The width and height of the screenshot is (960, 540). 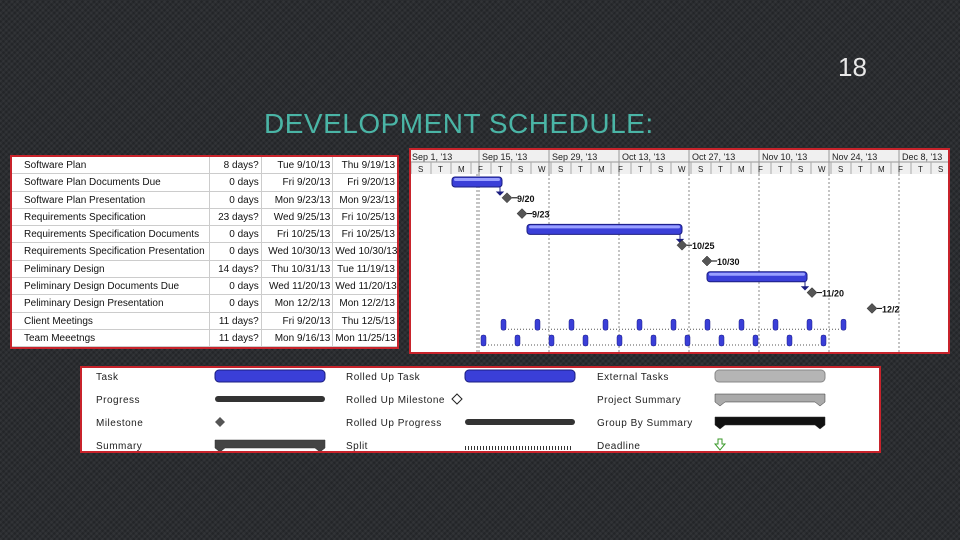 I want to click on cell-name: Software Plan Documents Due, so click(x=92, y=183).